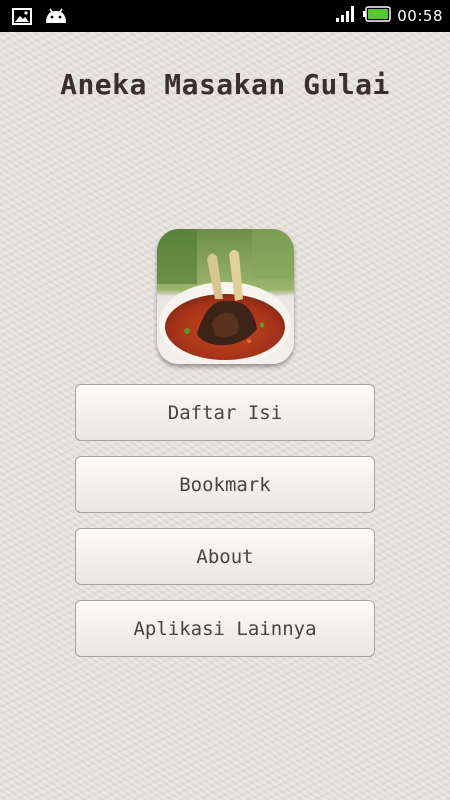  Describe the element at coordinates (346, 16) in the screenshot. I see `signal-icon` at that location.